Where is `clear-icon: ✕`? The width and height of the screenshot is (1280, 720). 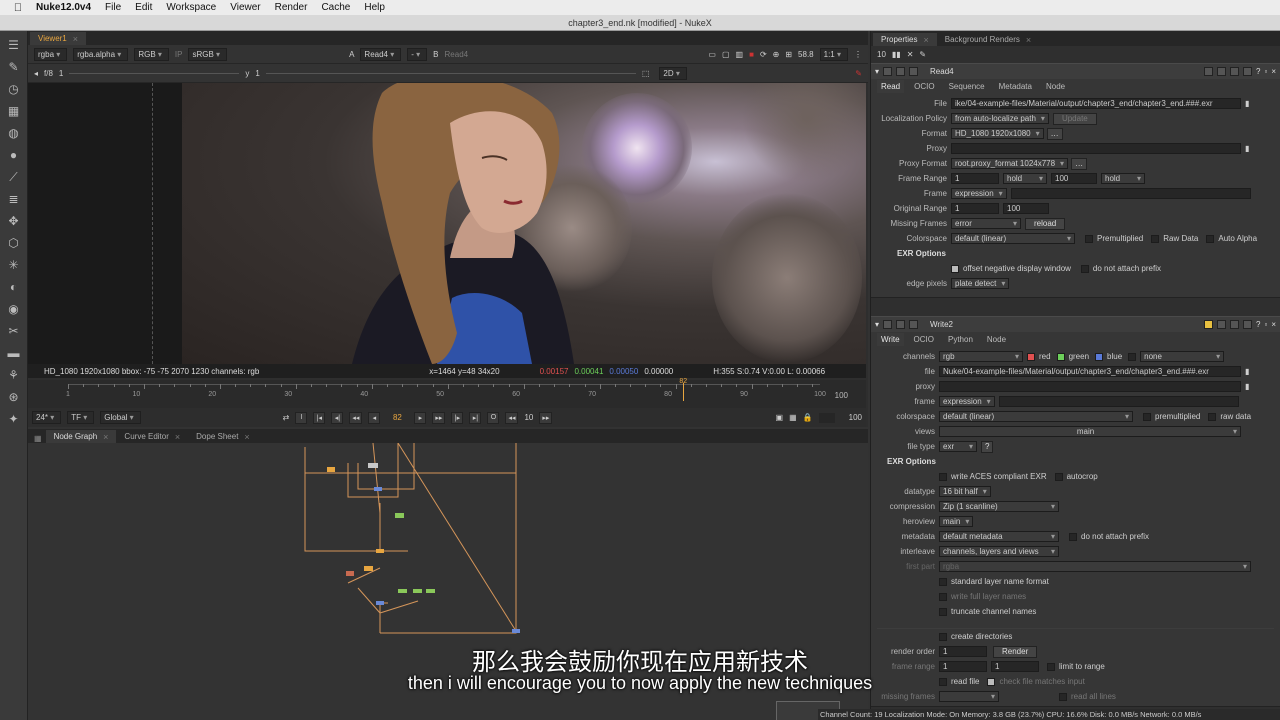
clear-icon: ✕ is located at coordinates (910, 54).